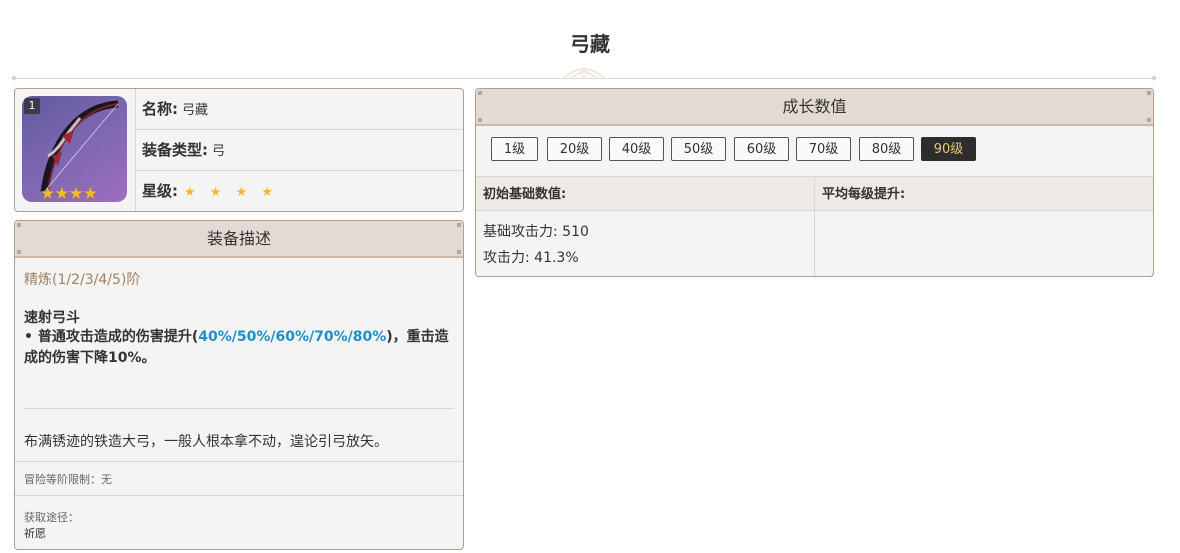 The image size is (1180, 553). What do you see at coordinates (299, 109) in the screenshot?
I see `name-row: 名称: 弓藏` at bounding box center [299, 109].